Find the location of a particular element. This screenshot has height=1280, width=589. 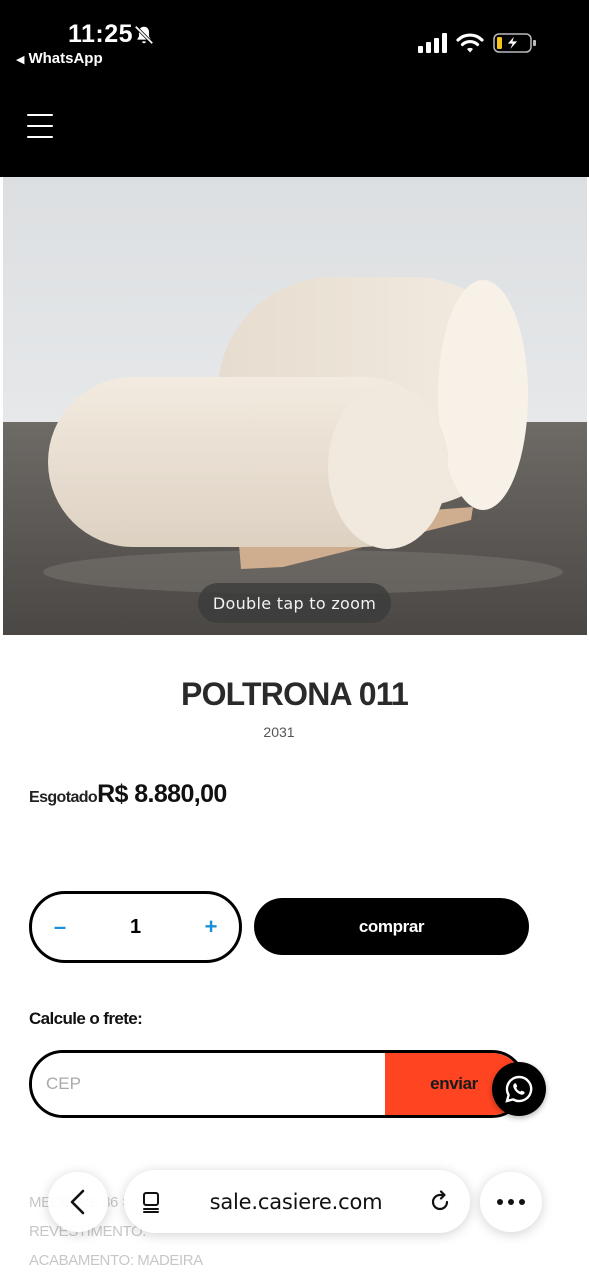

back-app-label: WhatsApp is located at coordinates (65, 58).